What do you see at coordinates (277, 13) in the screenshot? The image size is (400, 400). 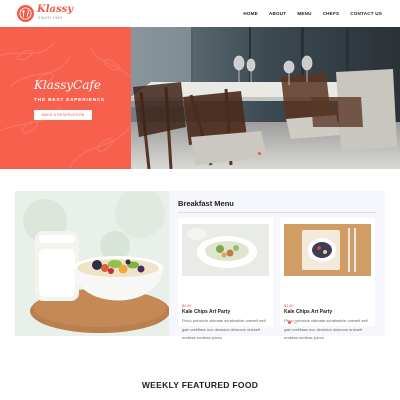 I see `nav-item-about: ABOUT` at bounding box center [277, 13].